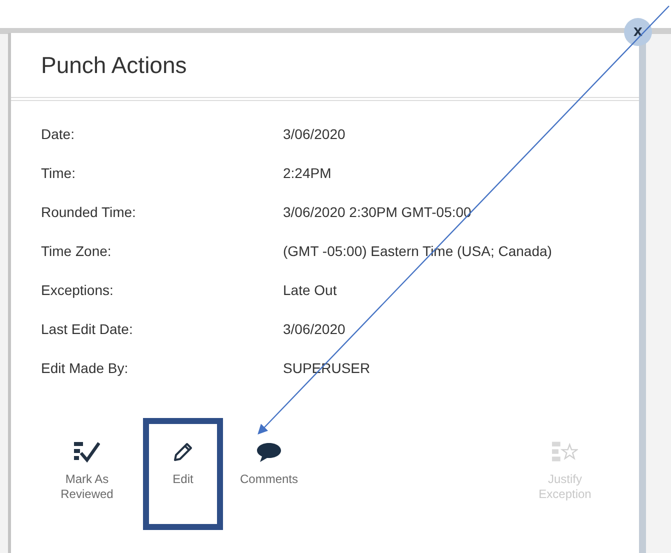 The width and height of the screenshot is (671, 553). Describe the element at coordinates (565, 452) in the screenshot. I see `list-star-icon` at that location.